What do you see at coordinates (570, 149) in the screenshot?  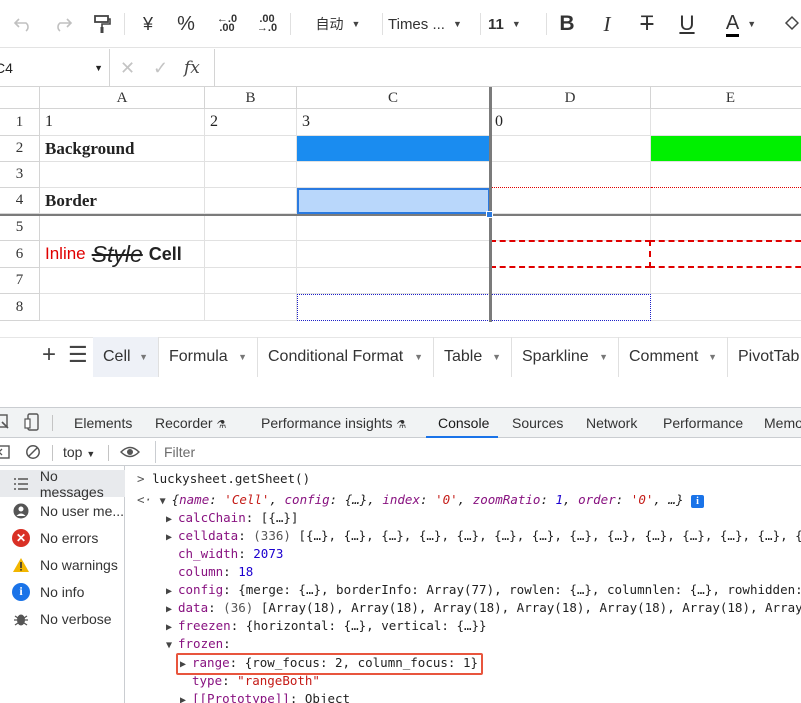 I see `cell-d2` at bounding box center [570, 149].